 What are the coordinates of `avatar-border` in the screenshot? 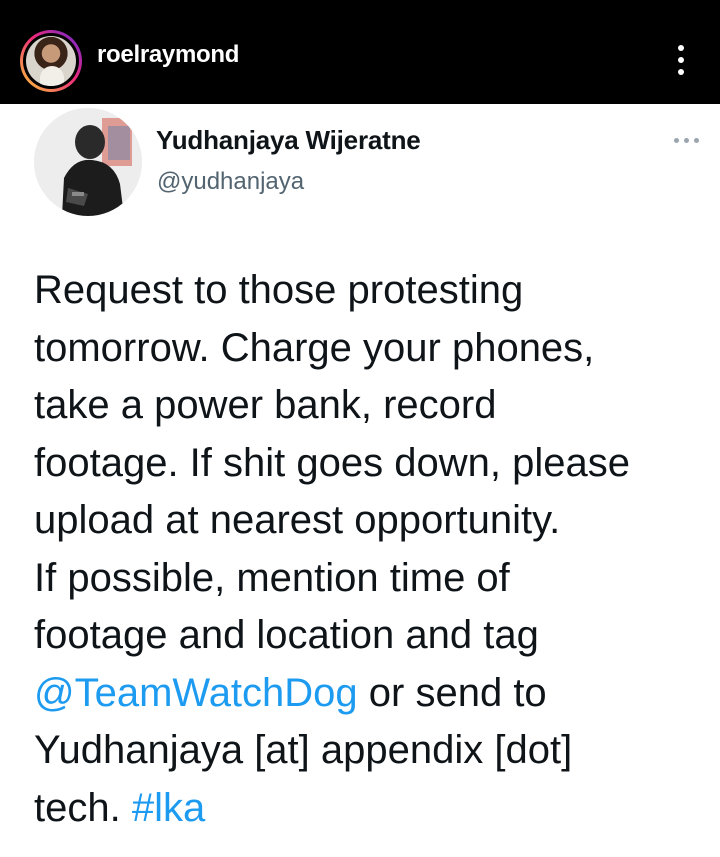 It's located at (51, 61).